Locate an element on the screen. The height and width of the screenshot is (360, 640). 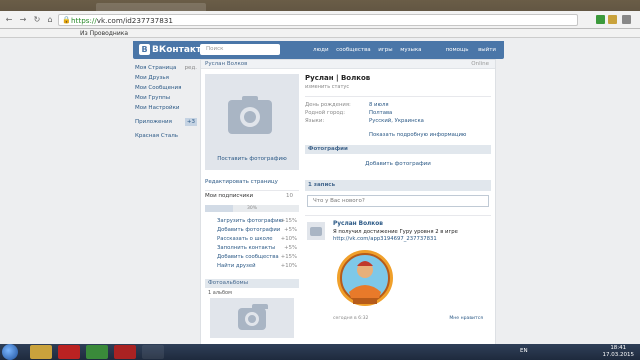
photos-header: Фотографии is located at coordinates (398, 149).